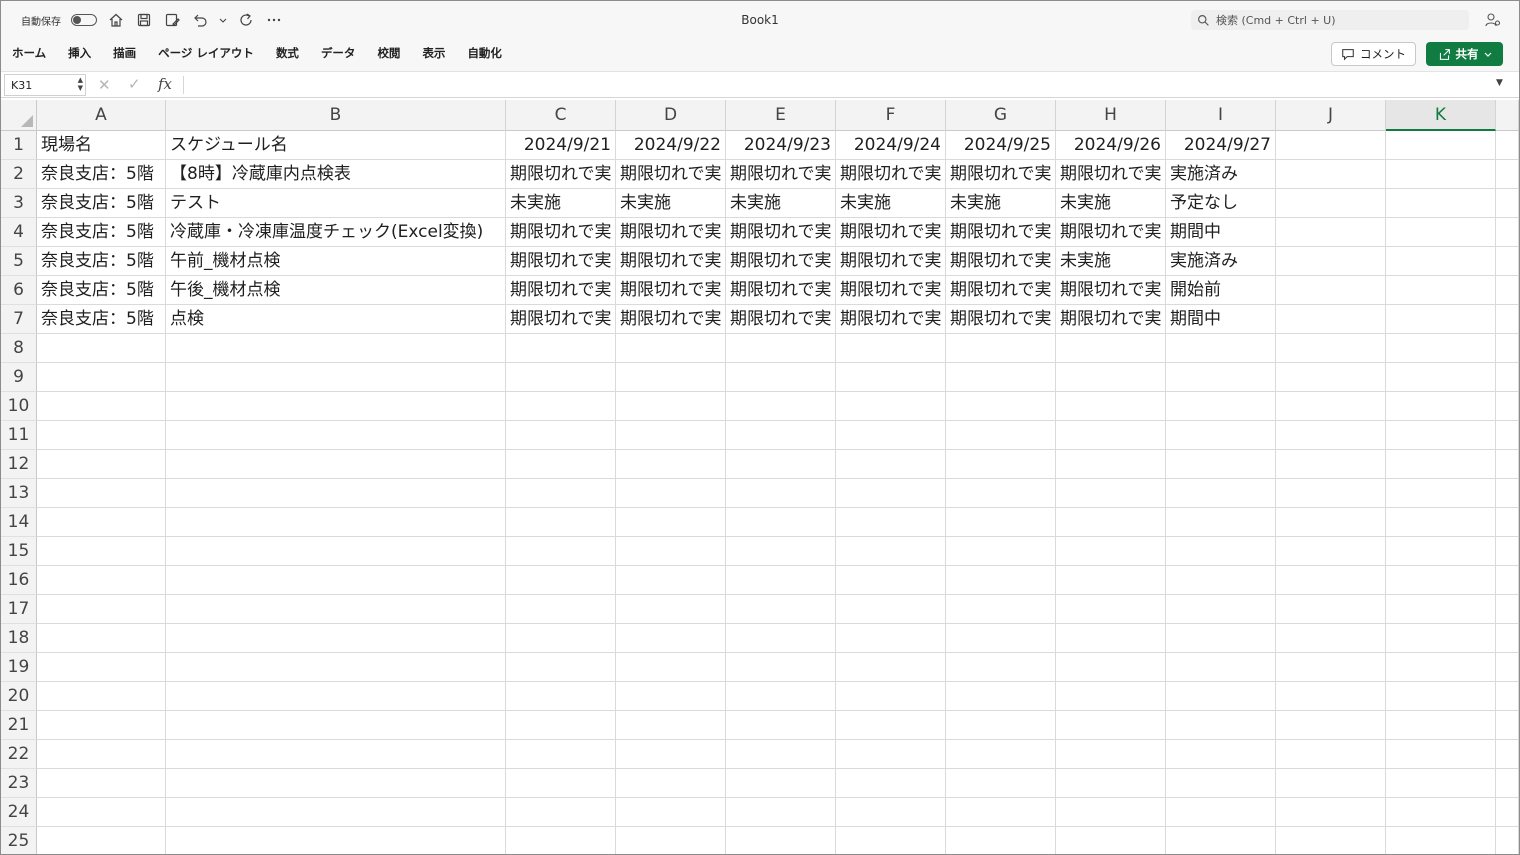 The width and height of the screenshot is (1520, 855). I want to click on cell-h1: 2024/9/26, so click(1111, 145).